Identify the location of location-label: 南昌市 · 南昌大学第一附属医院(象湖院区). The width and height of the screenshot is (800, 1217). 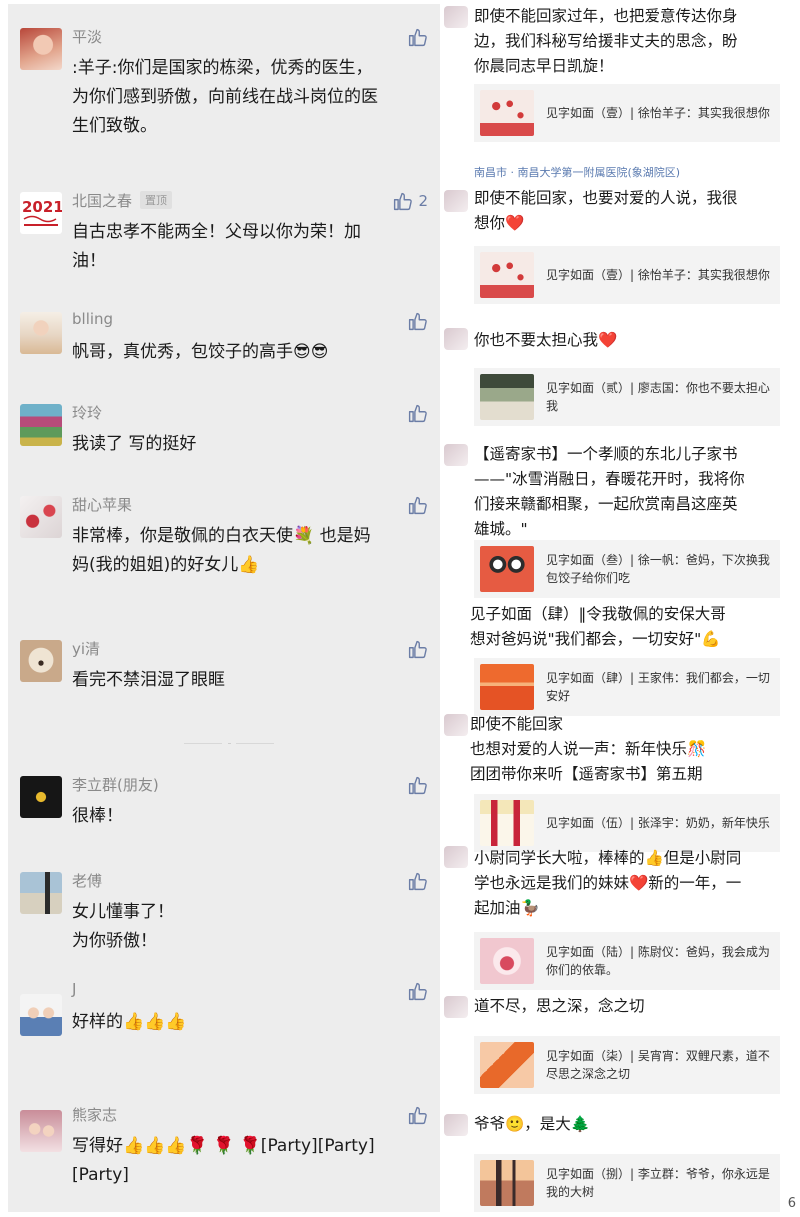
(577, 172).